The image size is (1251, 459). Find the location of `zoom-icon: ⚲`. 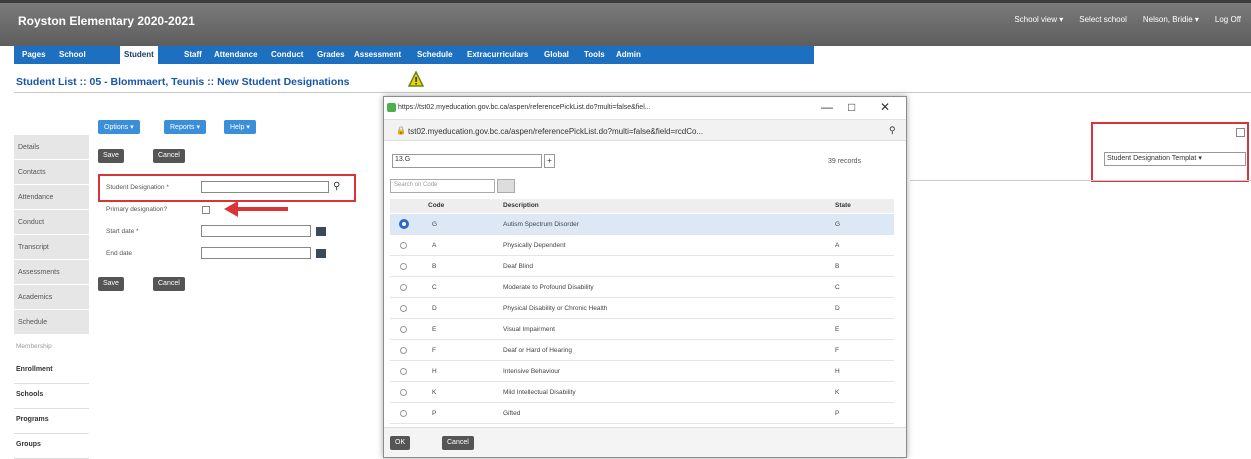

zoom-icon: ⚲ is located at coordinates (892, 130).